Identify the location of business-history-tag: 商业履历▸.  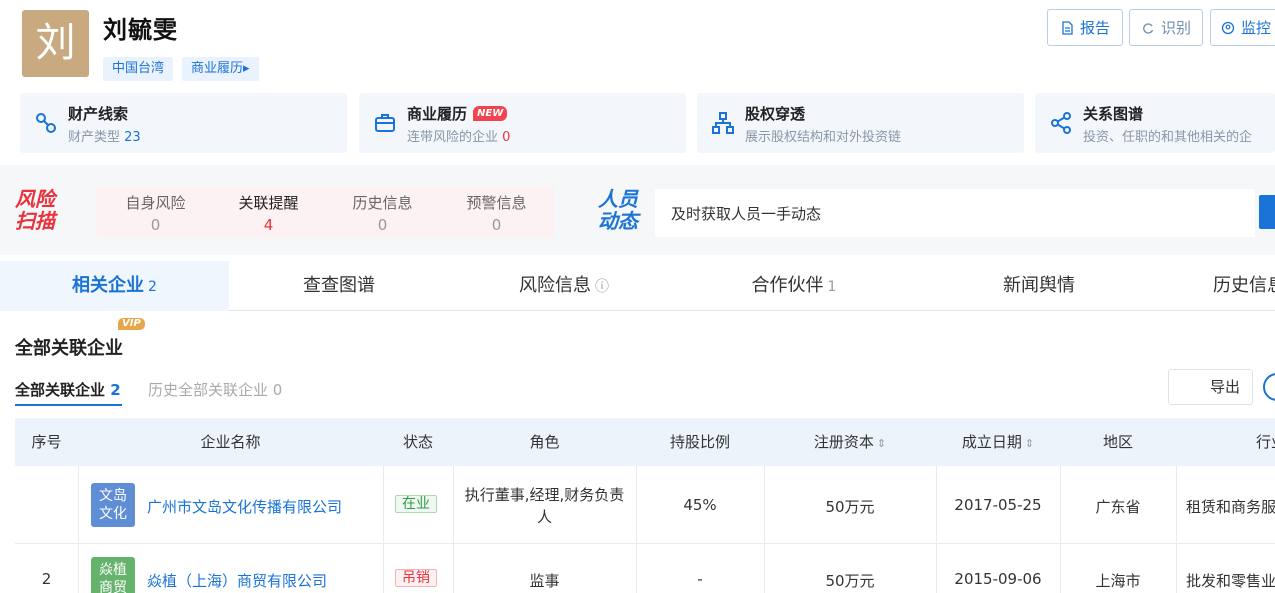
(220, 69).